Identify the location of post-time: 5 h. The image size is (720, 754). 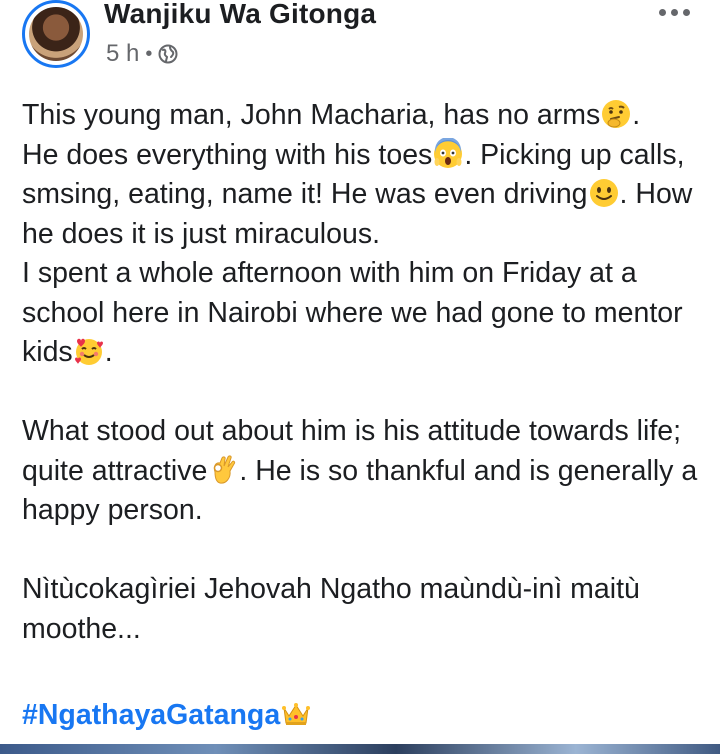
(122, 54).